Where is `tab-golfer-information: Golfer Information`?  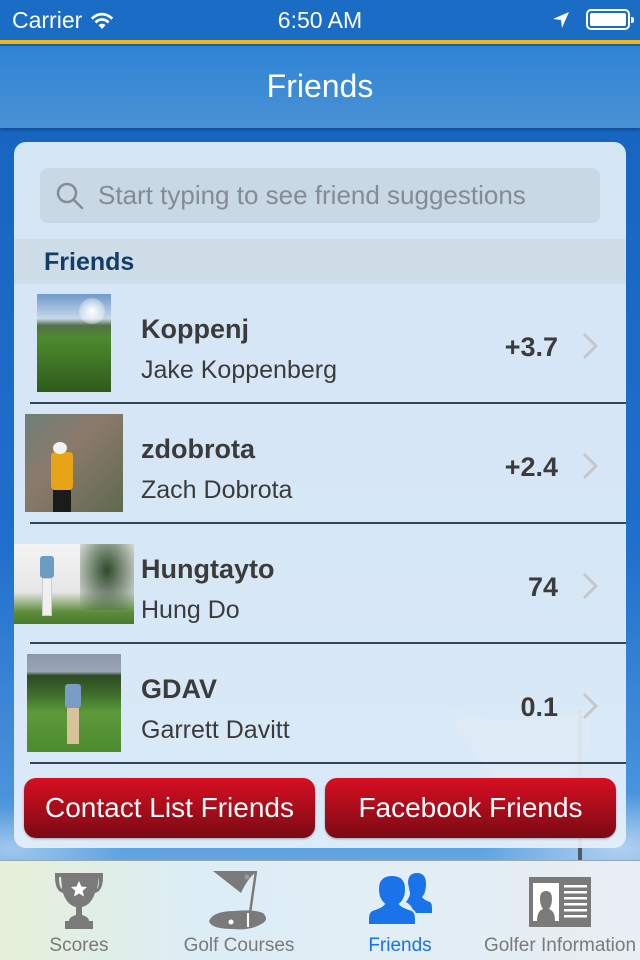 tab-golfer-information: Golfer Information is located at coordinates (560, 910).